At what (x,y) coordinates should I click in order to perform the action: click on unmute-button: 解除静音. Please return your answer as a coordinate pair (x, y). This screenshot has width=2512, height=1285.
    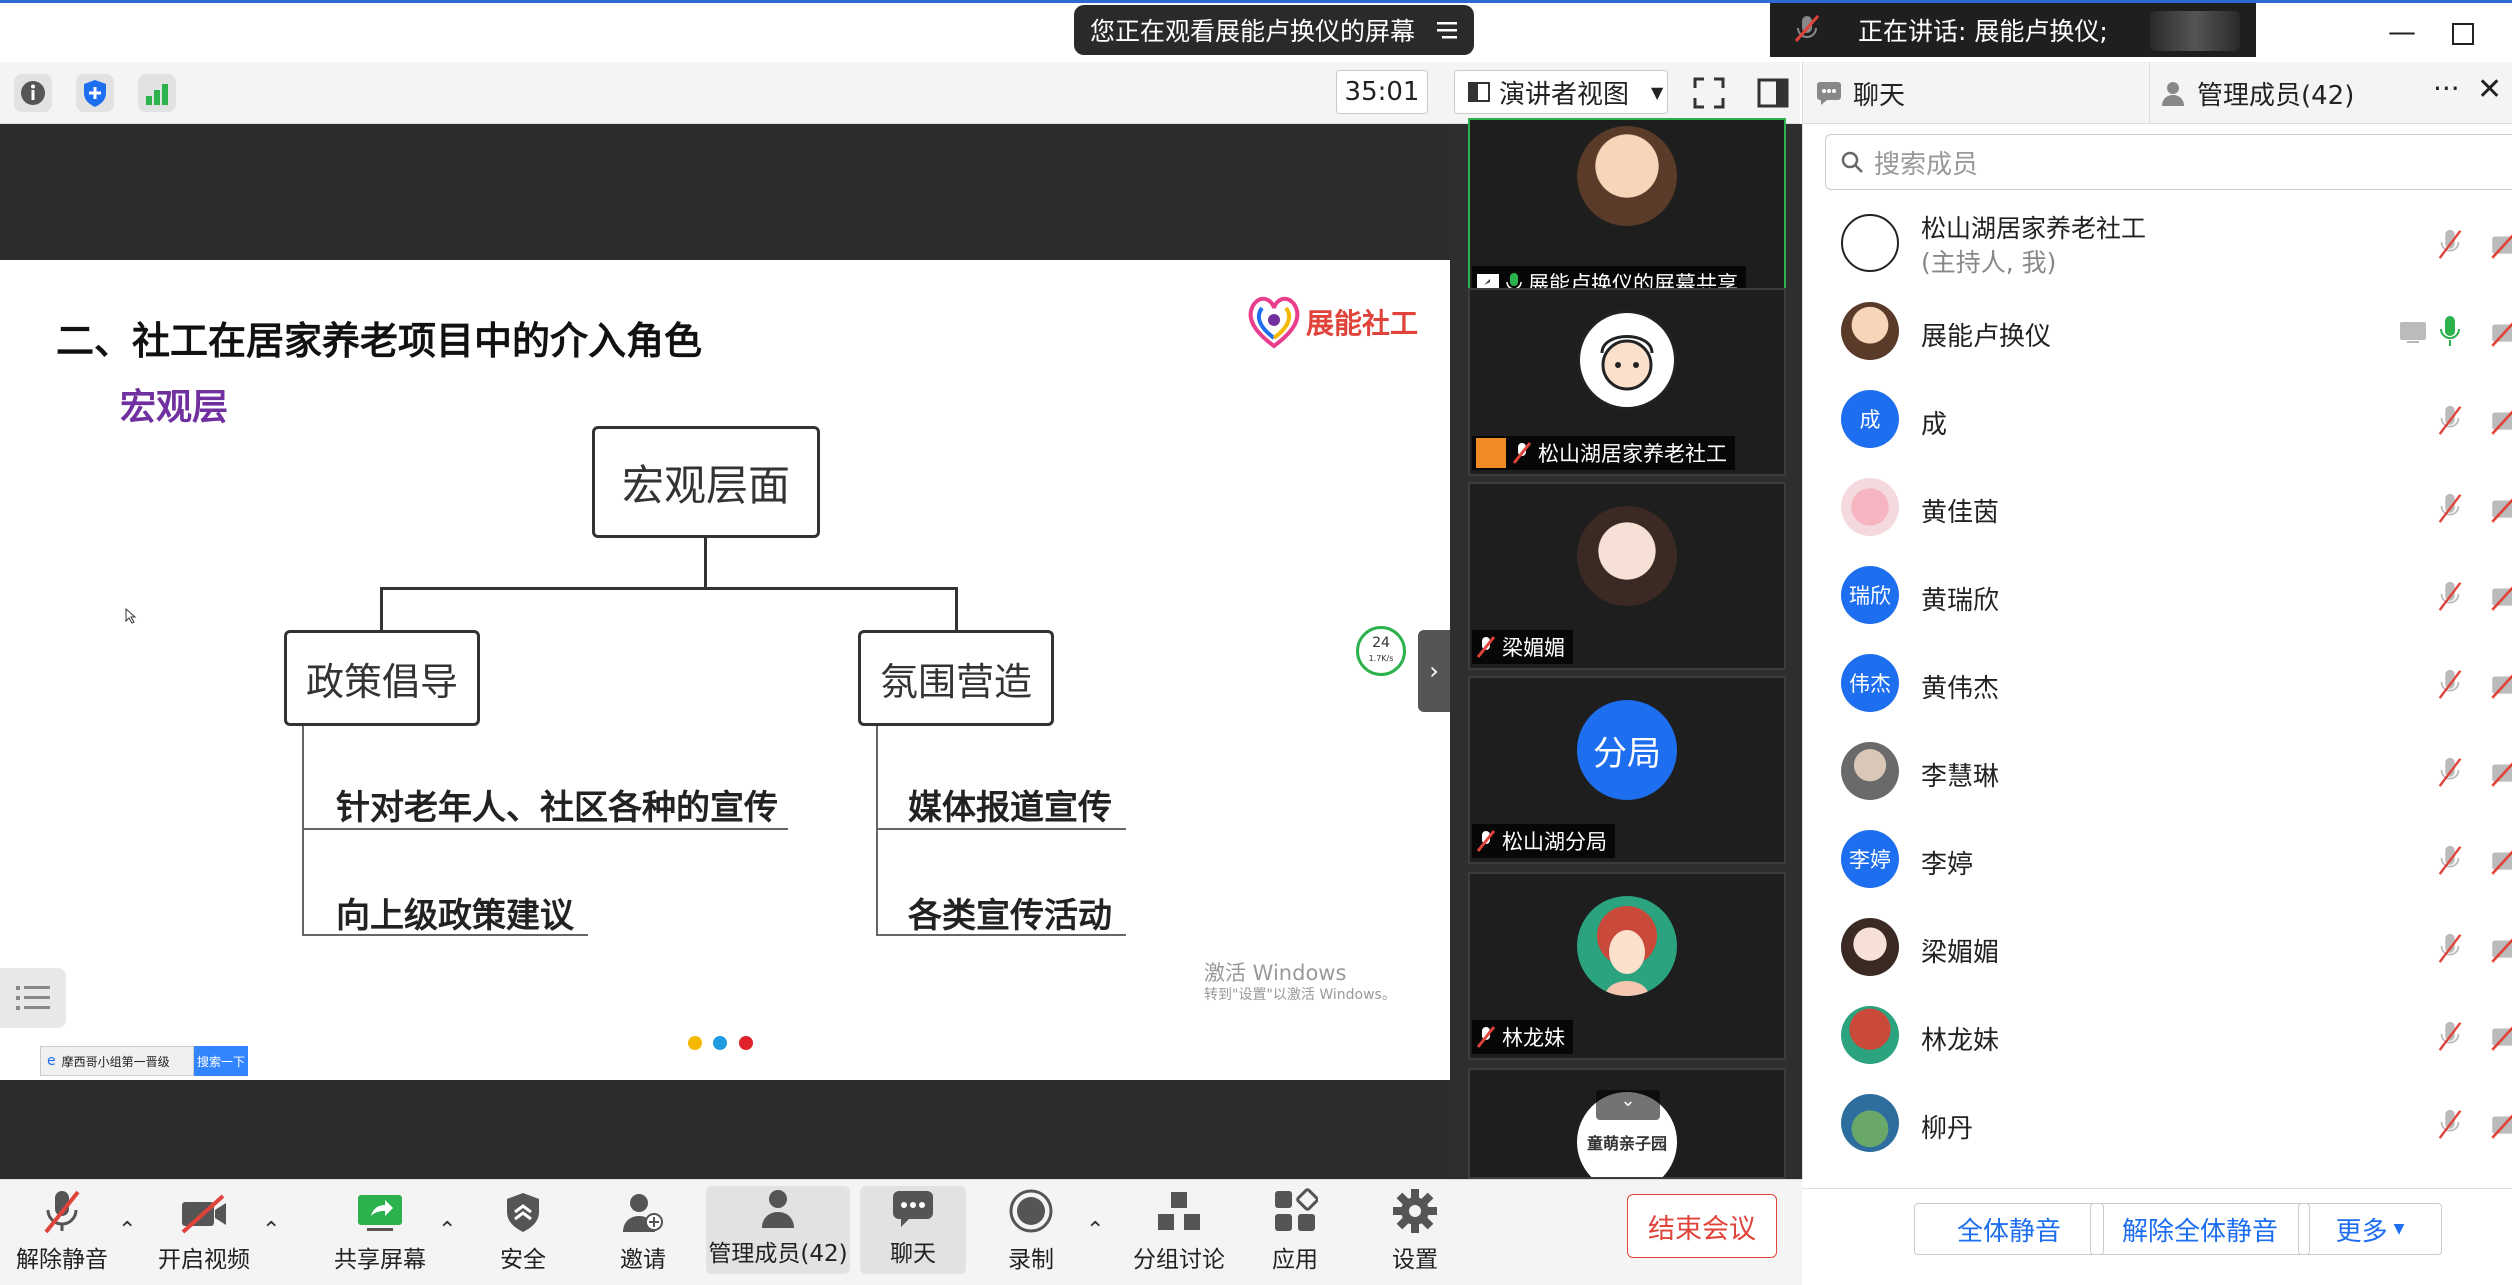
    Looking at the image, I should click on (62, 1230).